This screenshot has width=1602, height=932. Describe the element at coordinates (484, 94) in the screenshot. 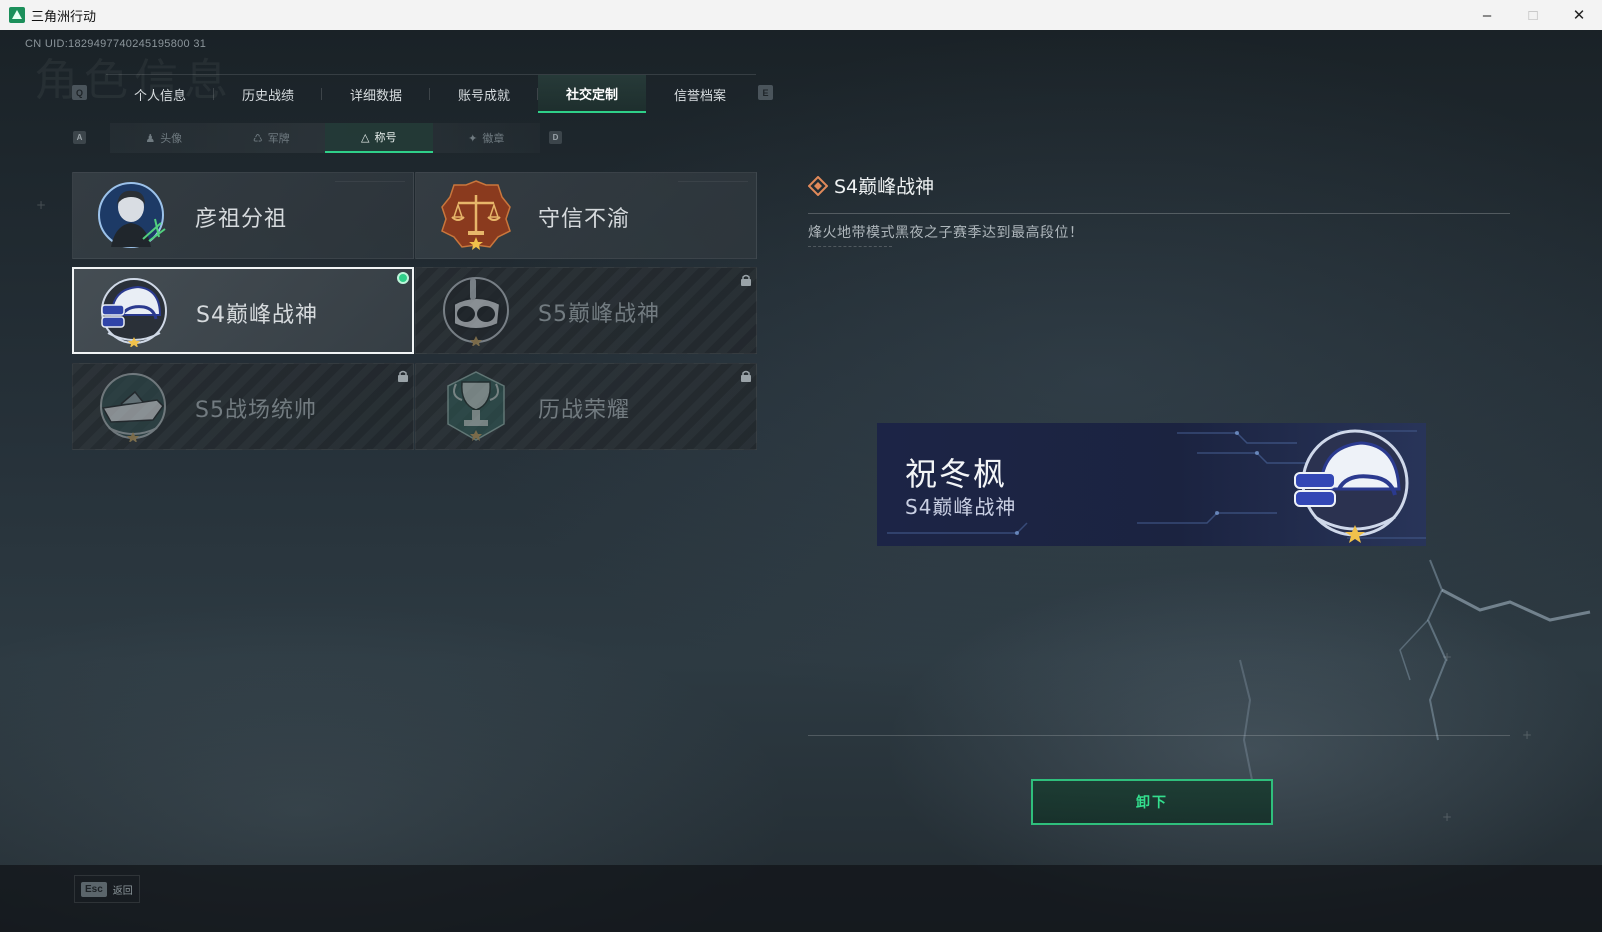

I see `tab-achievements: 账号成就` at that location.